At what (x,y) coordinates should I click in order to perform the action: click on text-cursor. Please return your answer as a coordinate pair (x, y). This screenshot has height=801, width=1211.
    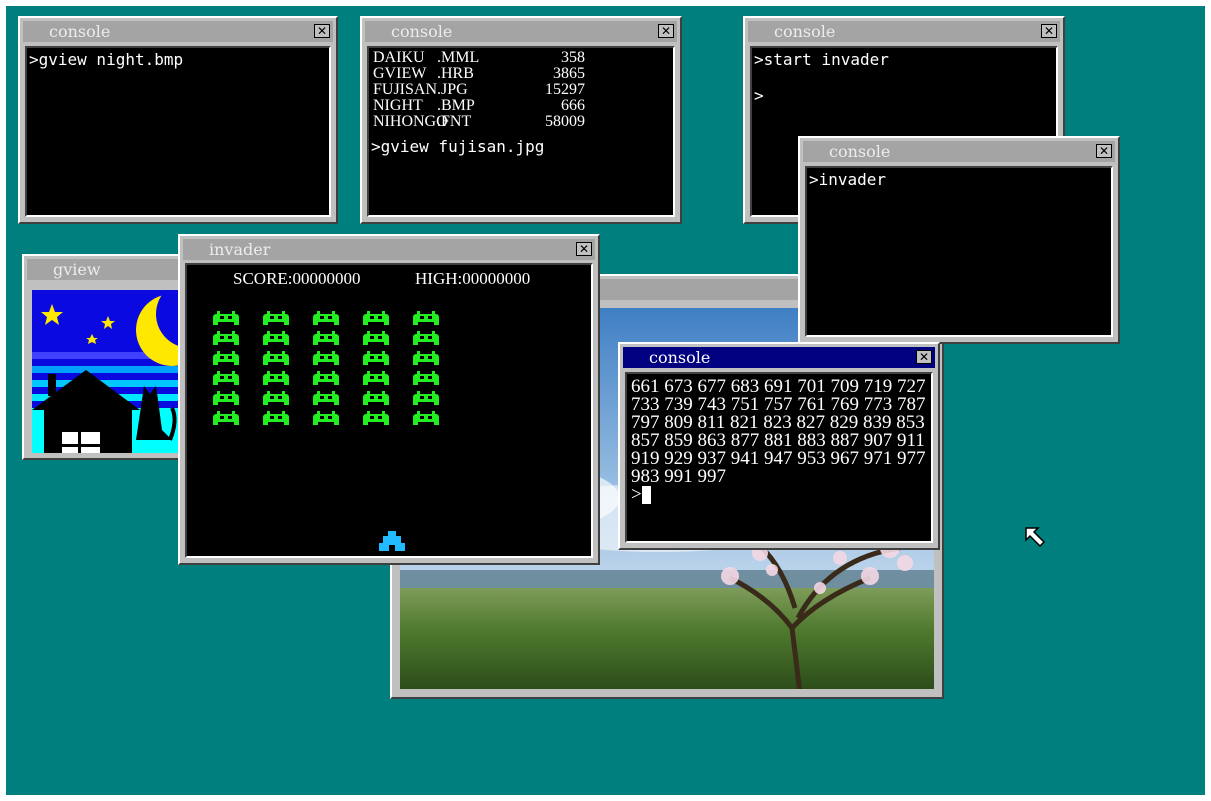
    Looking at the image, I should click on (646, 495).